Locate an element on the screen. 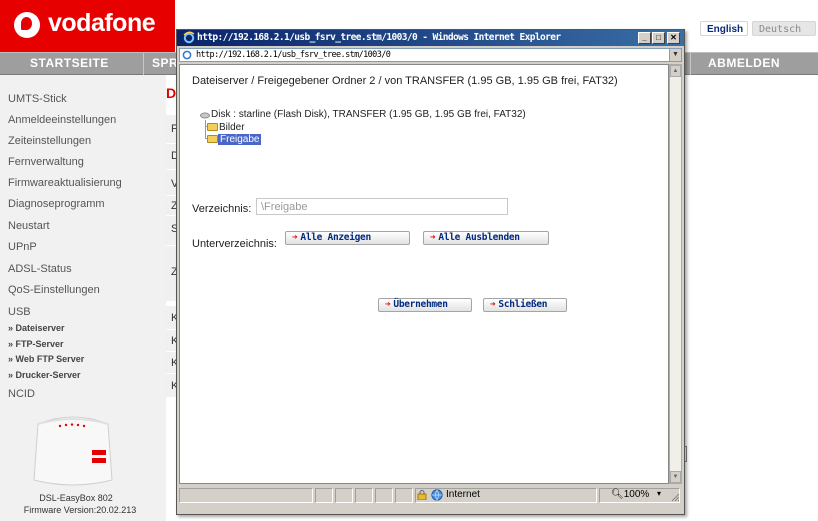 The width and height of the screenshot is (818, 521). zoom-level: 🔍︎100% is located at coordinates (630, 494).